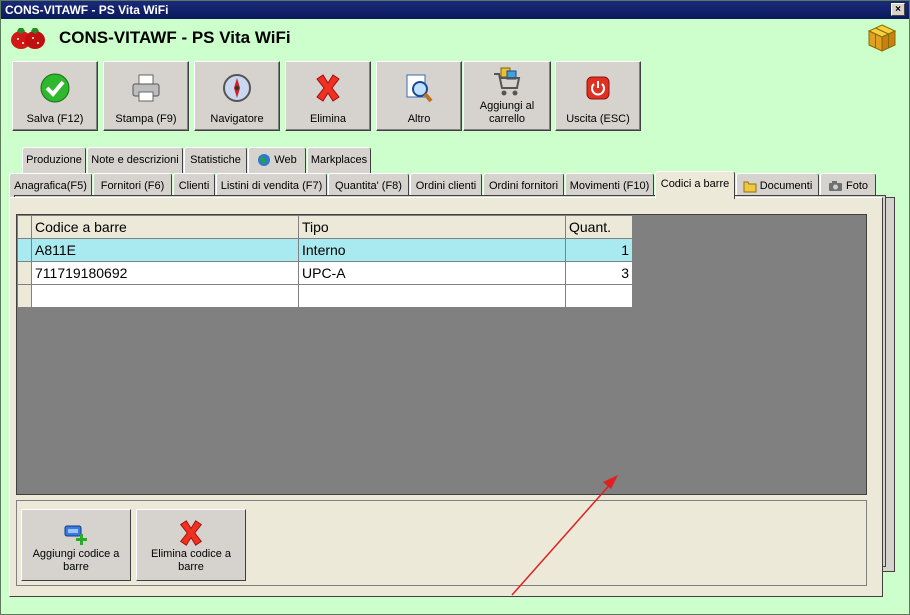  I want to click on cell-qty, so click(599, 296).